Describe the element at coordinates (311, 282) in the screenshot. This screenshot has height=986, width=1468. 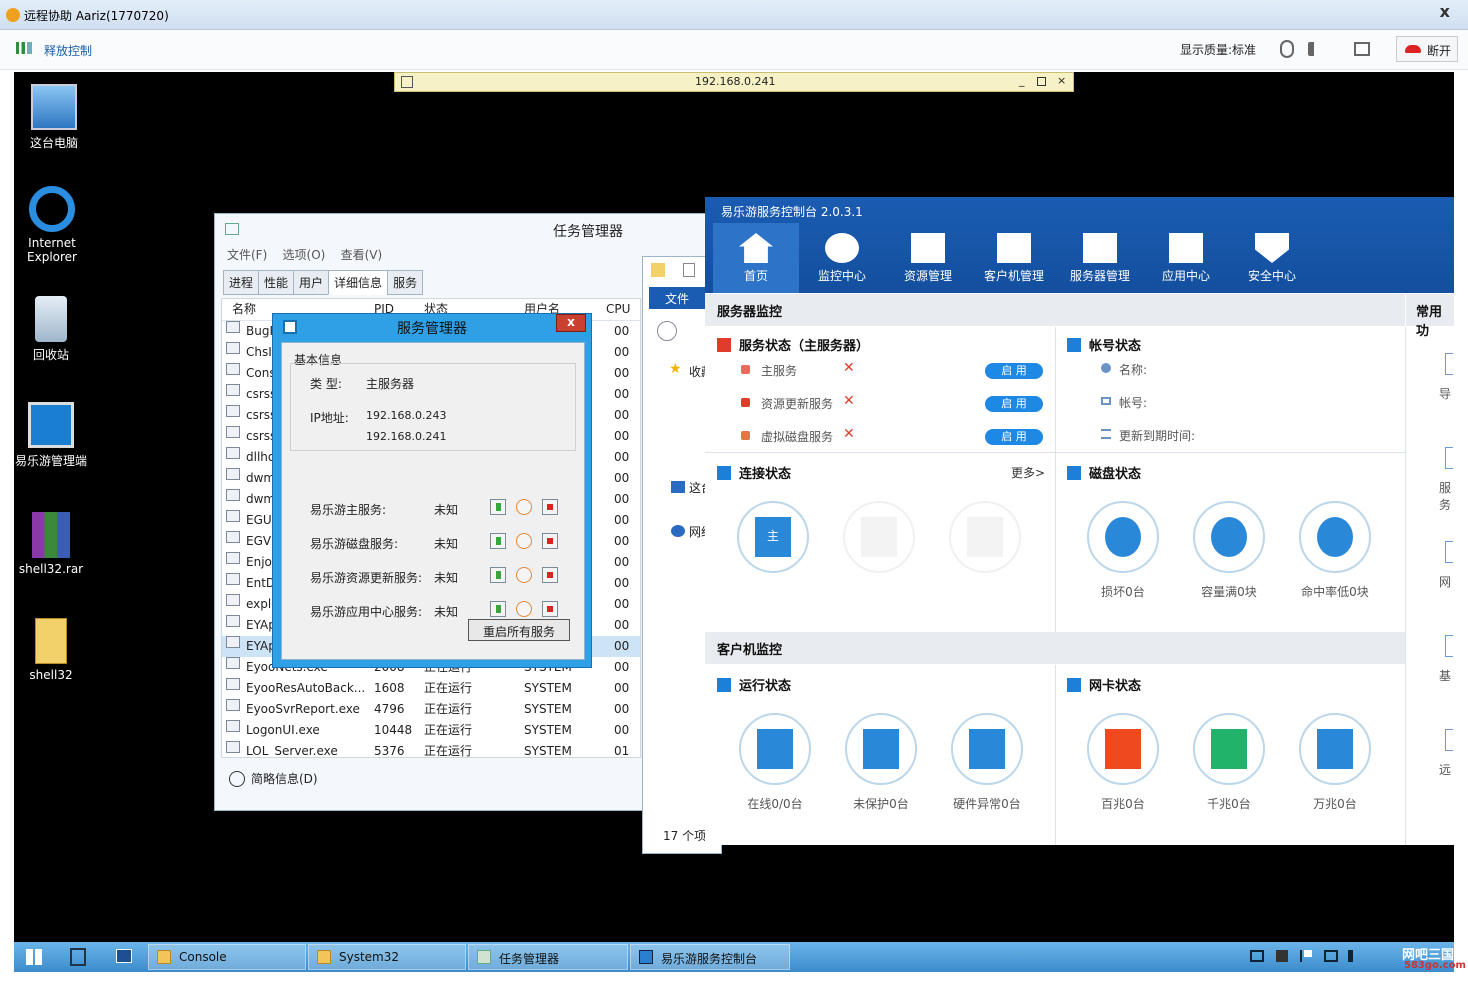
I see `tab-users: 用户` at that location.